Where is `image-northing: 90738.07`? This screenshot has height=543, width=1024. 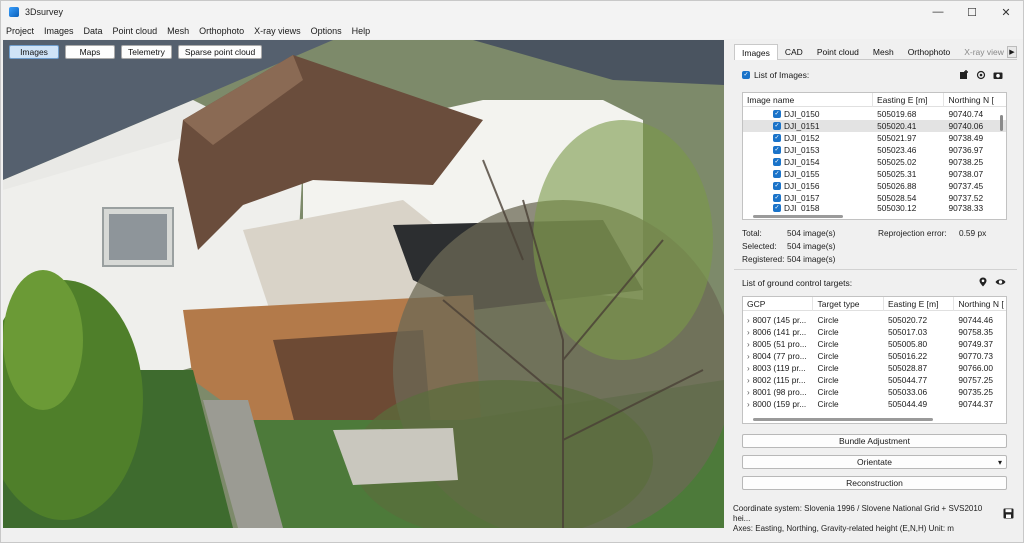 image-northing: 90738.07 is located at coordinates (966, 174).